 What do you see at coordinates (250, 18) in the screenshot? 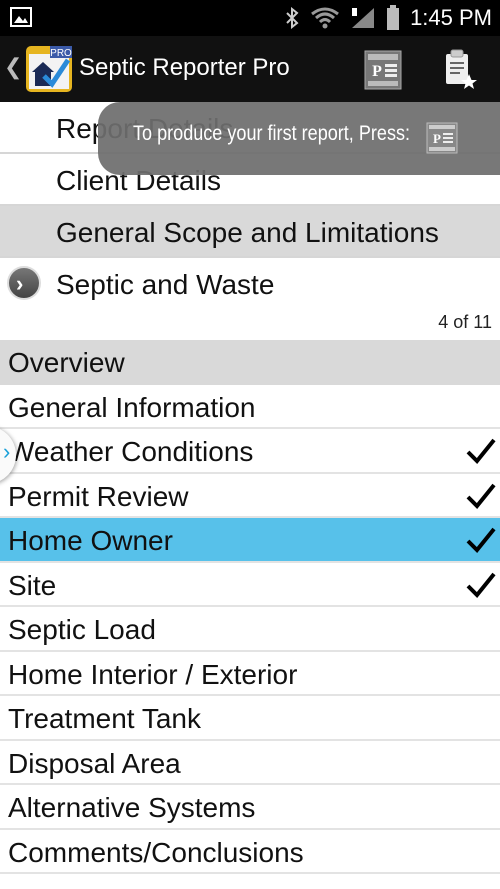
I see `status-bar: 1:45 PM` at bounding box center [250, 18].